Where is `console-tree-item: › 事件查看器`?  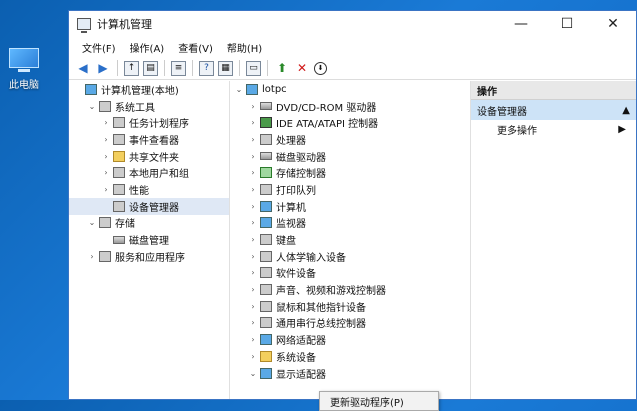 console-tree-item: › 事件查看器 is located at coordinates (149, 139).